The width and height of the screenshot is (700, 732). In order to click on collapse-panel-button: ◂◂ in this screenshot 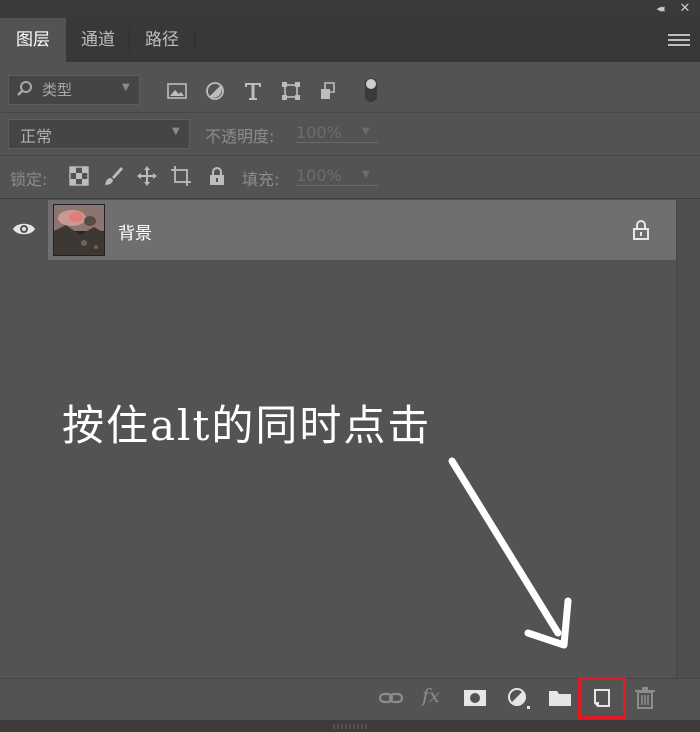, I will do `click(659, 9)`.